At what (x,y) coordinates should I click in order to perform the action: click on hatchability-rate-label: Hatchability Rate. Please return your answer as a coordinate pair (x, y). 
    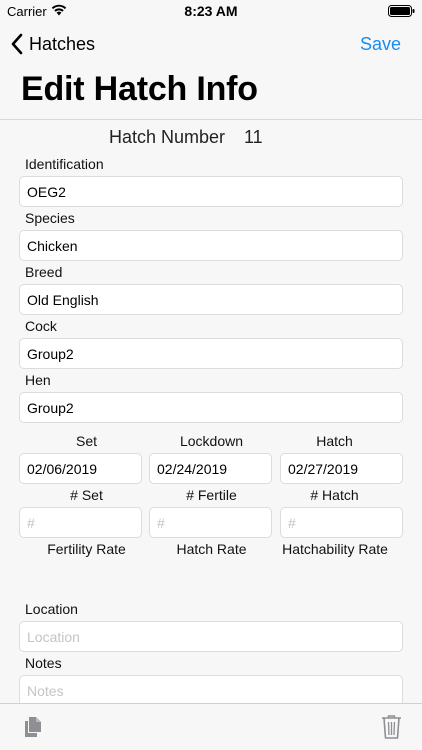
    Looking at the image, I should click on (335, 549).